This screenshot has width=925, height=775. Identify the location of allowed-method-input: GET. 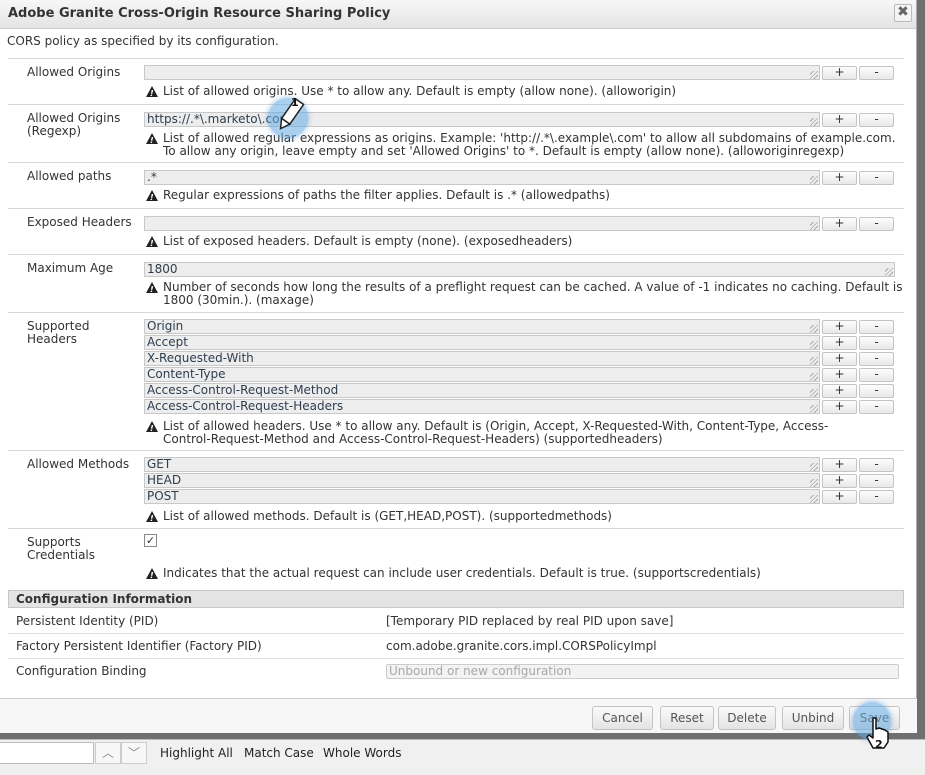
(482, 464).